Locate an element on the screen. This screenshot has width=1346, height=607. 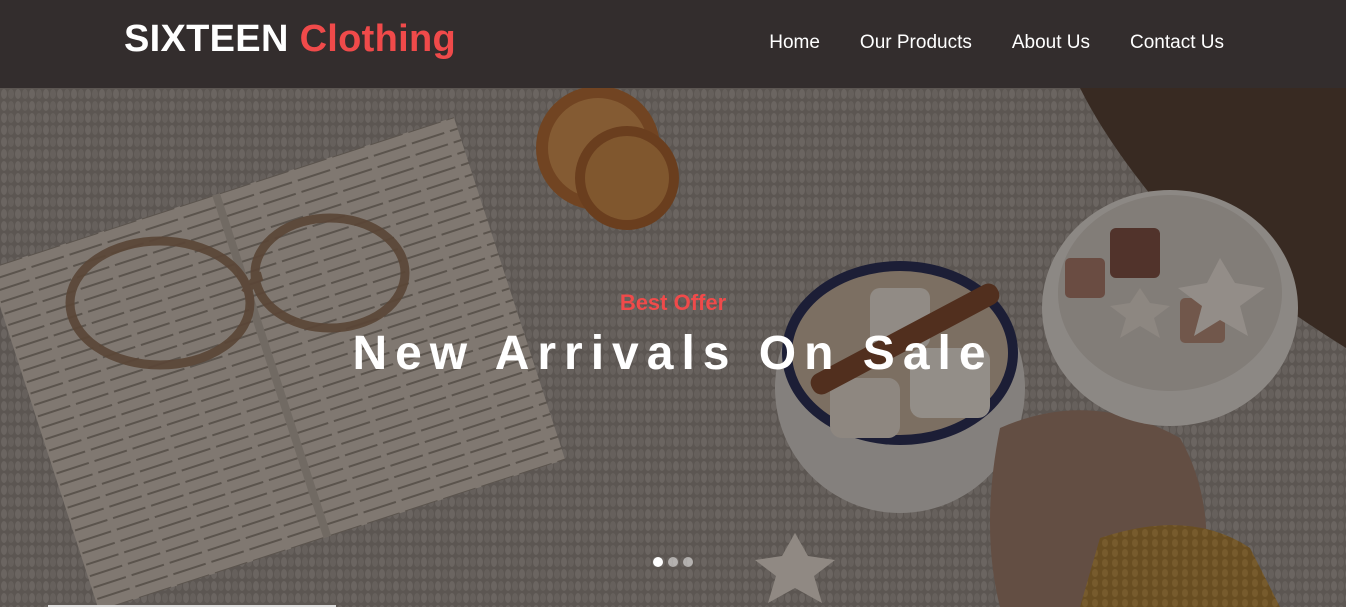
nav-item-our-products: Our Products is located at coordinates (916, 42).